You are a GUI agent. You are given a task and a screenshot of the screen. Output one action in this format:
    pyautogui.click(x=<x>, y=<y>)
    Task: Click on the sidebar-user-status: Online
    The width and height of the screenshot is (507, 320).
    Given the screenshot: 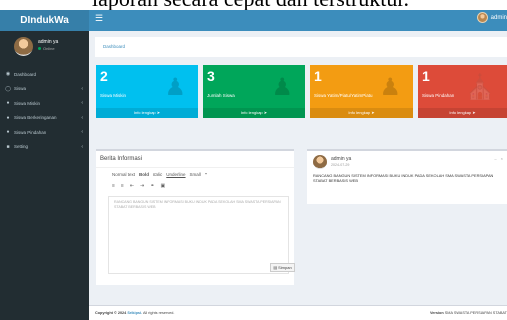 What is the action you would take?
    pyautogui.click(x=46, y=48)
    